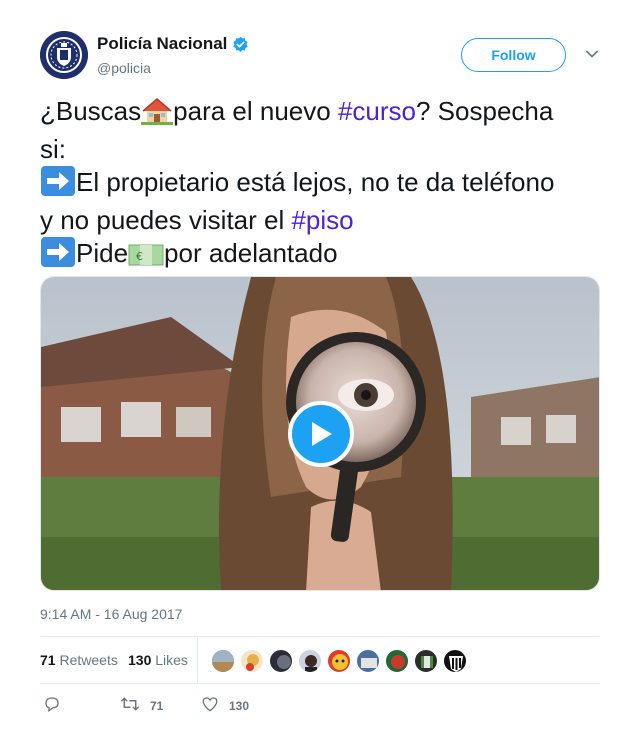 Image resolution: width=640 pixels, height=745 pixels. What do you see at coordinates (162, 44) in the screenshot?
I see `display-name: Policía Nacional` at bounding box center [162, 44].